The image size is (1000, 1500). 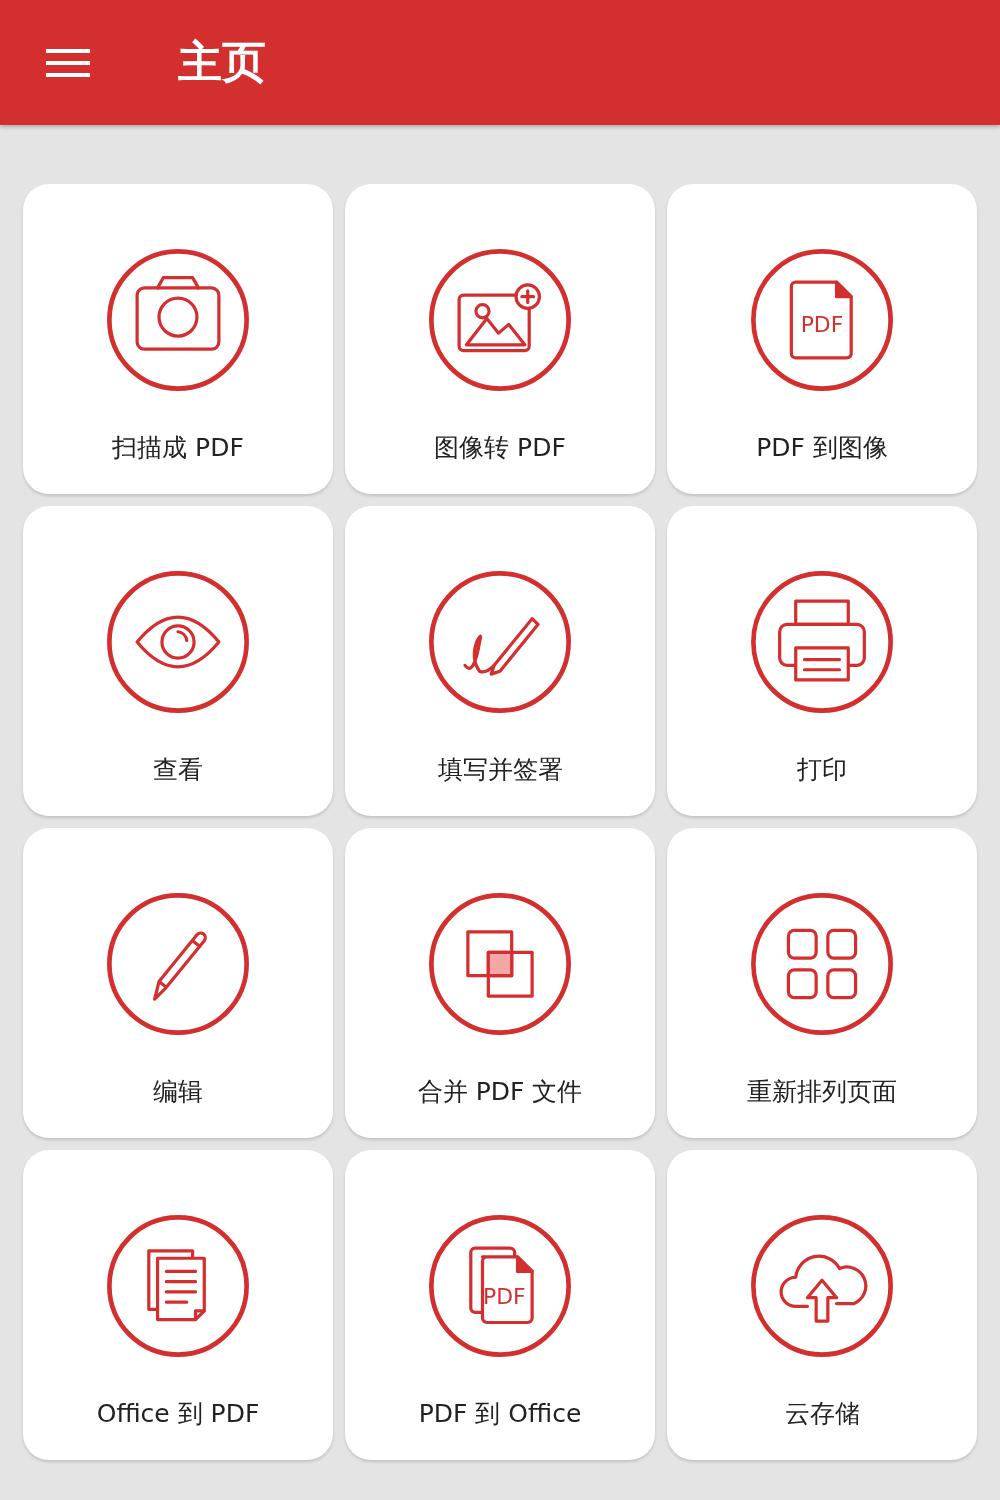 I want to click on tool-tile: 重新排列页面, so click(x=822, y=983).